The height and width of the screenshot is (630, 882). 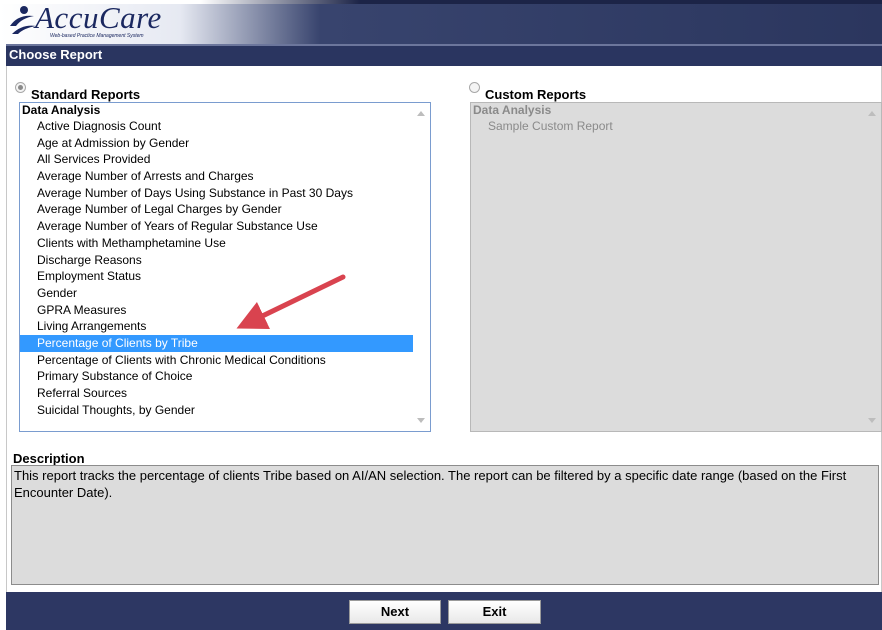 I want to click on standard-list-item: Clients with Methamphetamine Use, so click(x=216, y=243).